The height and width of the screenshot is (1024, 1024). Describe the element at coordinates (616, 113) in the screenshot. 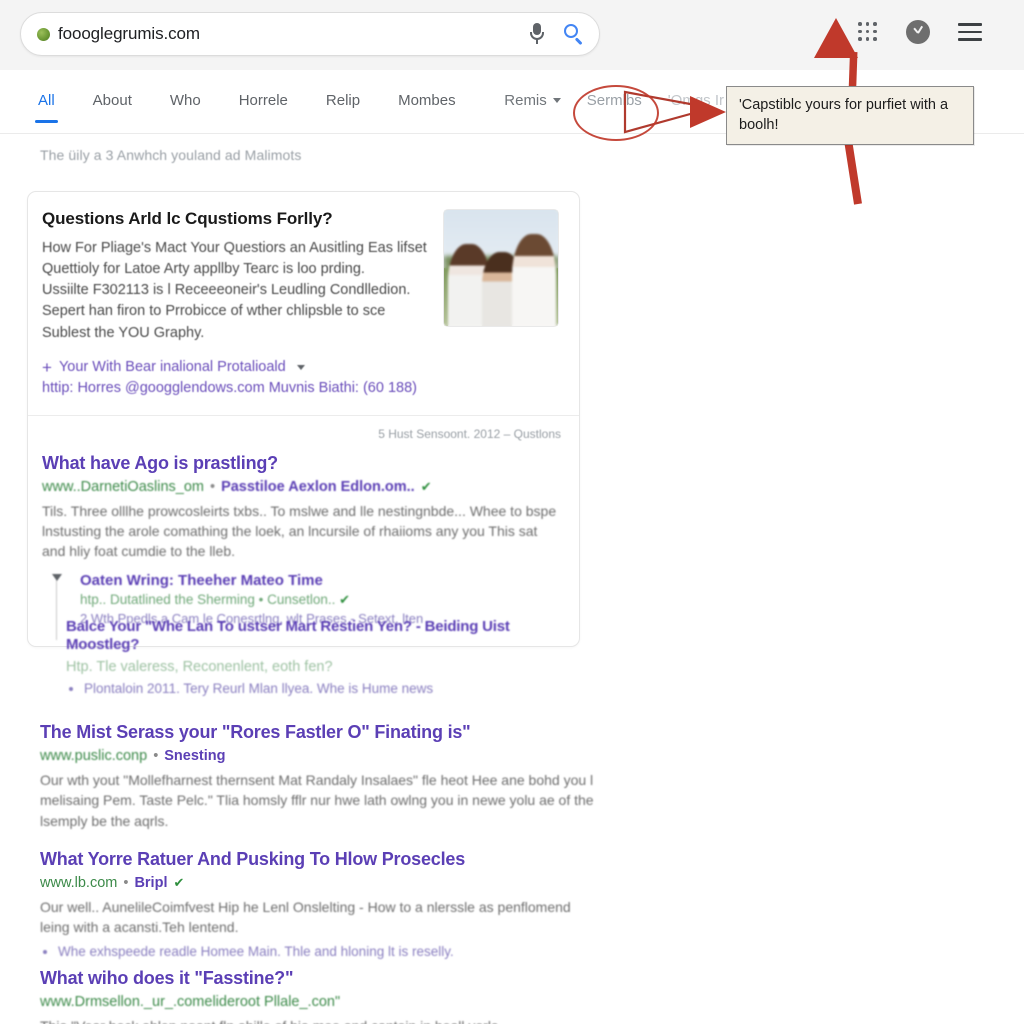

I see `annotation-circle` at that location.